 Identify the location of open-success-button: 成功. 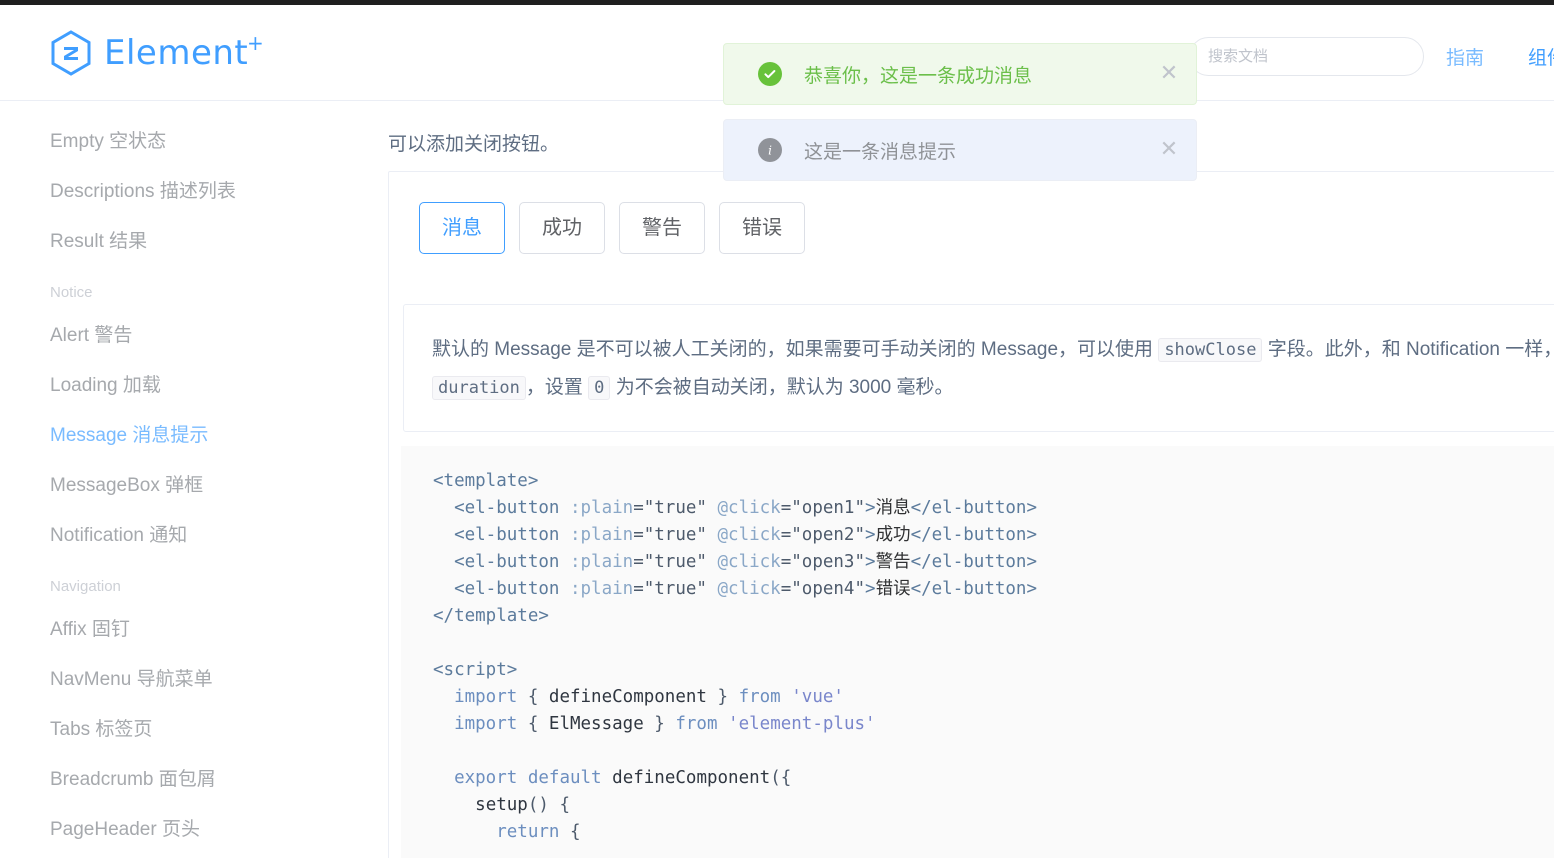
(562, 228).